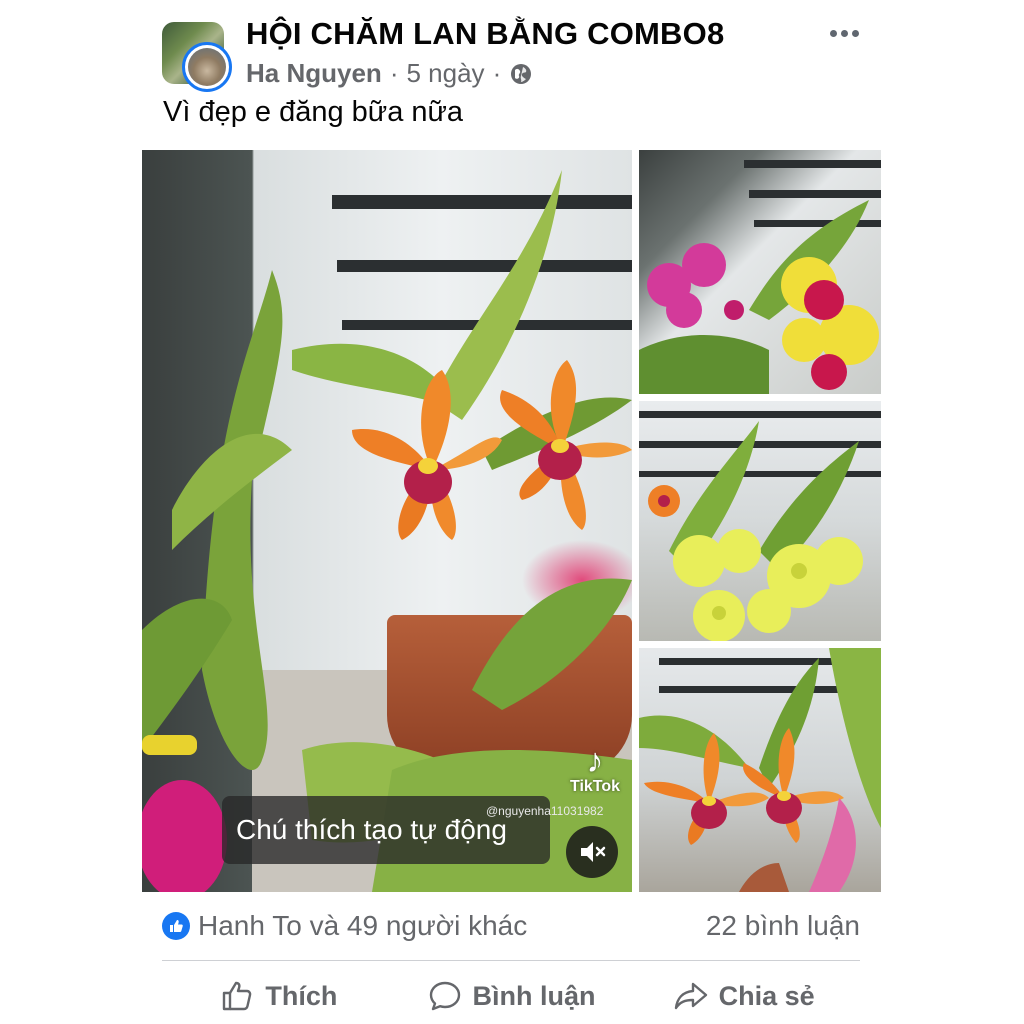  I want to click on mute-button, so click(592, 852).